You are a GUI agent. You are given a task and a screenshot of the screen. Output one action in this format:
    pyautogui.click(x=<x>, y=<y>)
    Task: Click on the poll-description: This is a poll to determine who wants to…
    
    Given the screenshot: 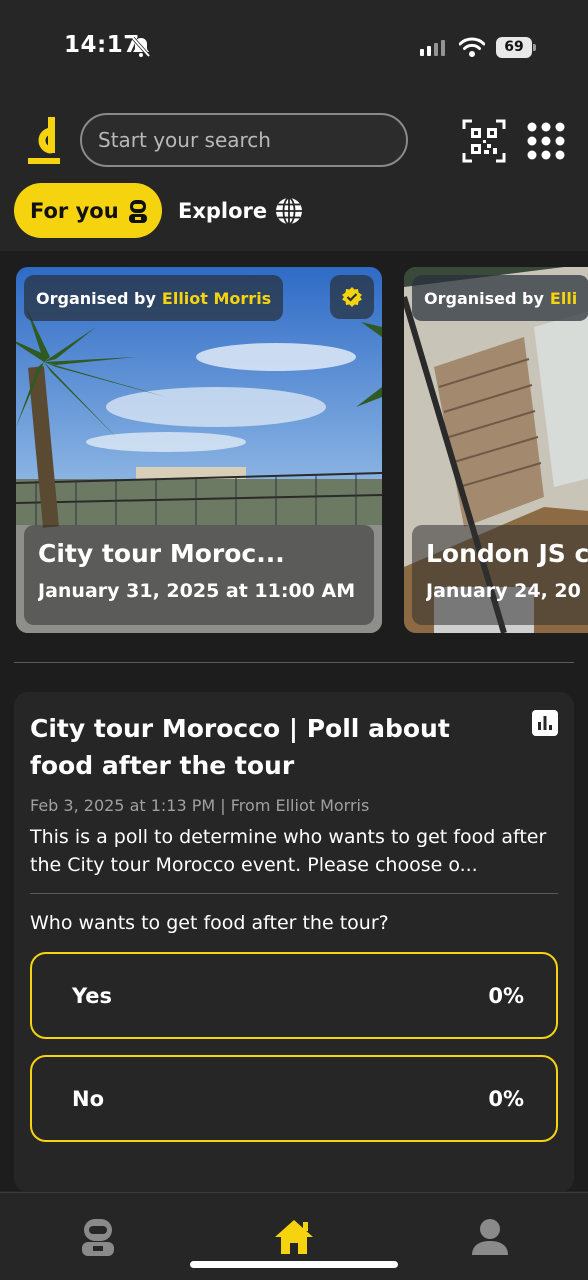 What is the action you would take?
    pyautogui.click(x=288, y=851)
    